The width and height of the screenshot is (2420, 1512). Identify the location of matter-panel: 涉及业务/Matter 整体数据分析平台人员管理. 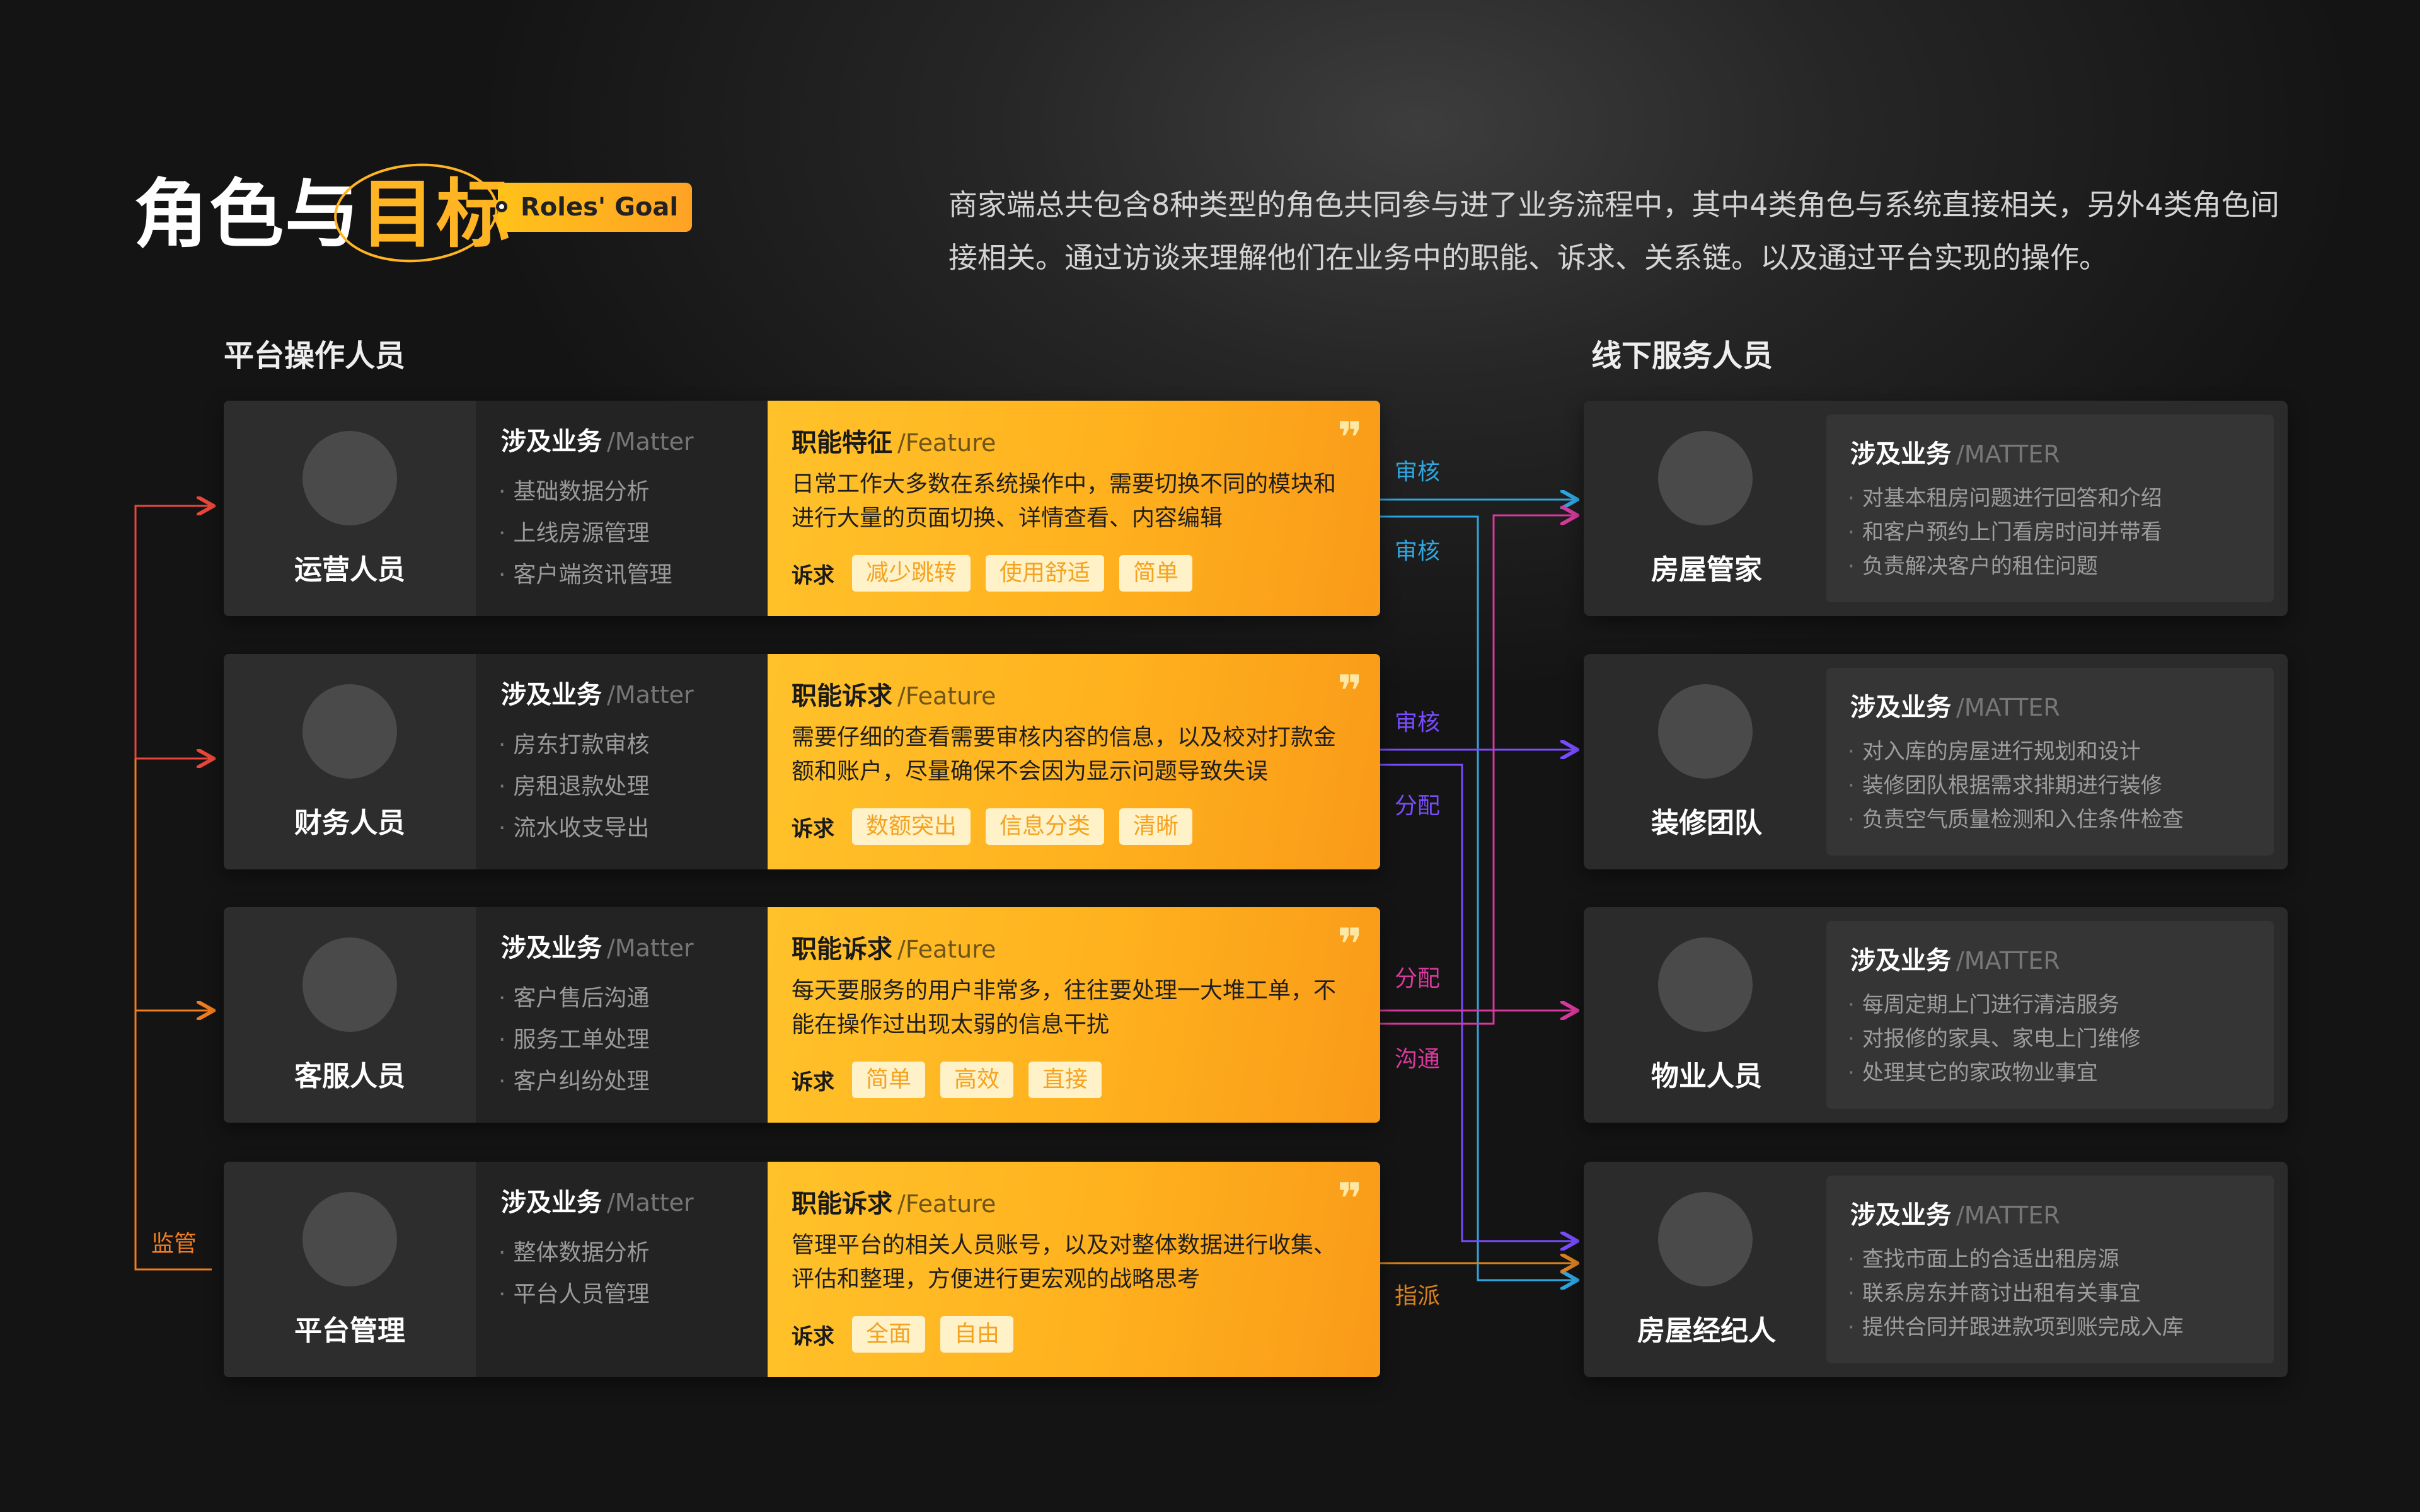
(622, 1269).